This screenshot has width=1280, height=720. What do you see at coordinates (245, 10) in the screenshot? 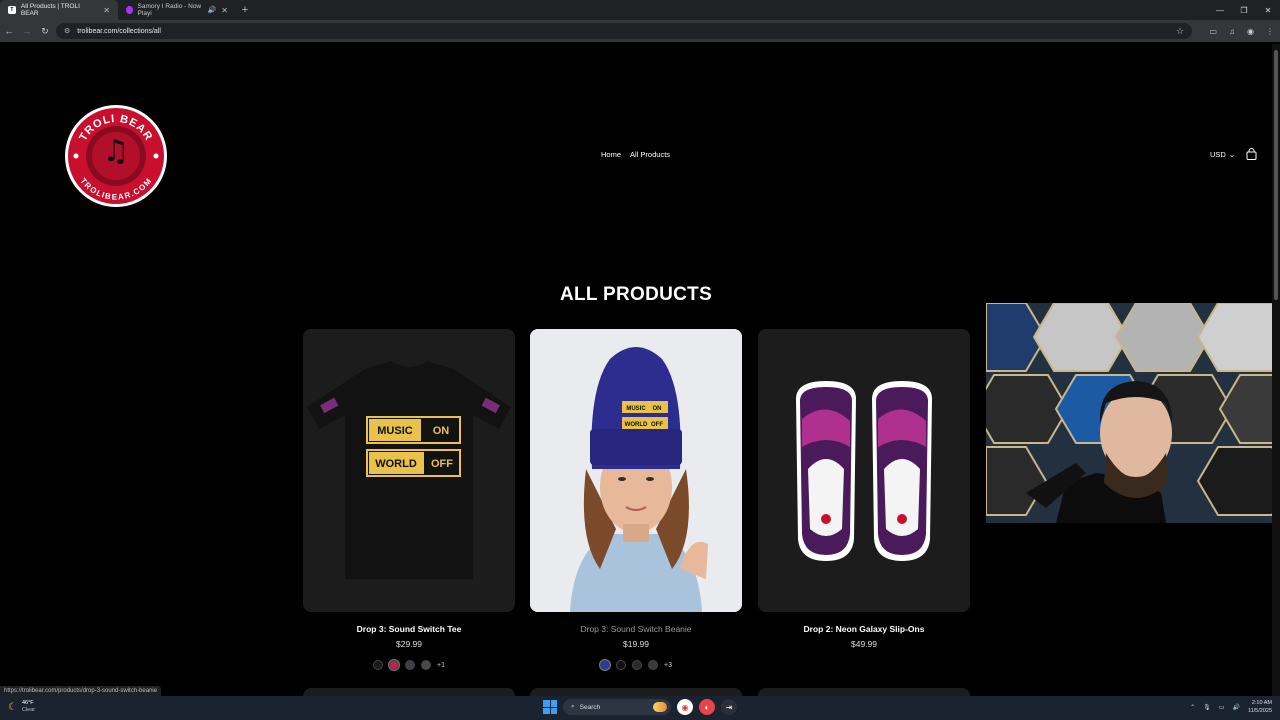
I see `new-tab-button: +` at bounding box center [245, 10].